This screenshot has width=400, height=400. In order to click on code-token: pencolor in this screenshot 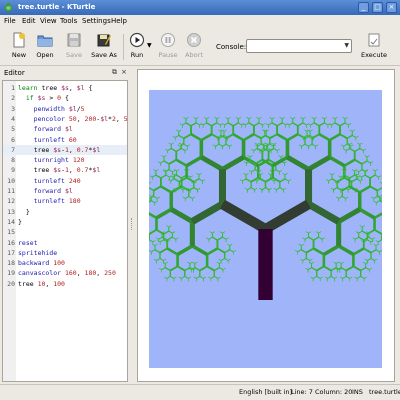, I will do `click(49, 118)`.